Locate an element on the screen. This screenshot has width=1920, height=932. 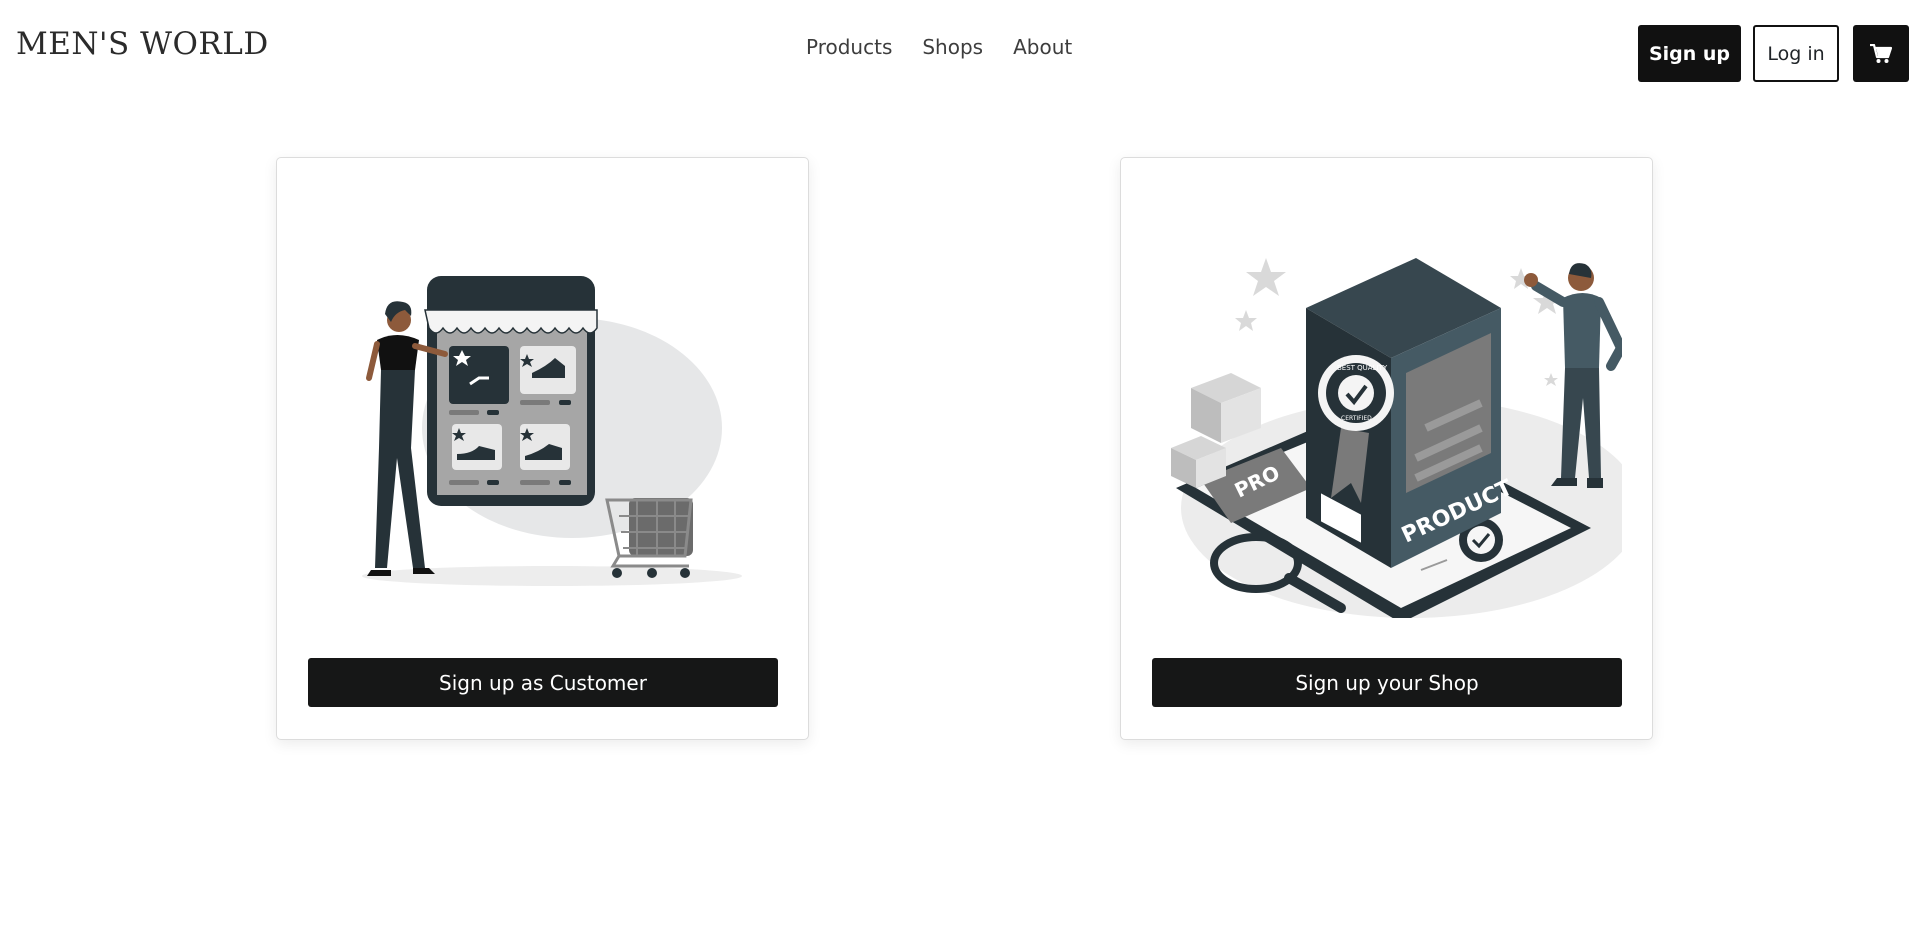
tablet-storefront is located at coordinates (511, 391).